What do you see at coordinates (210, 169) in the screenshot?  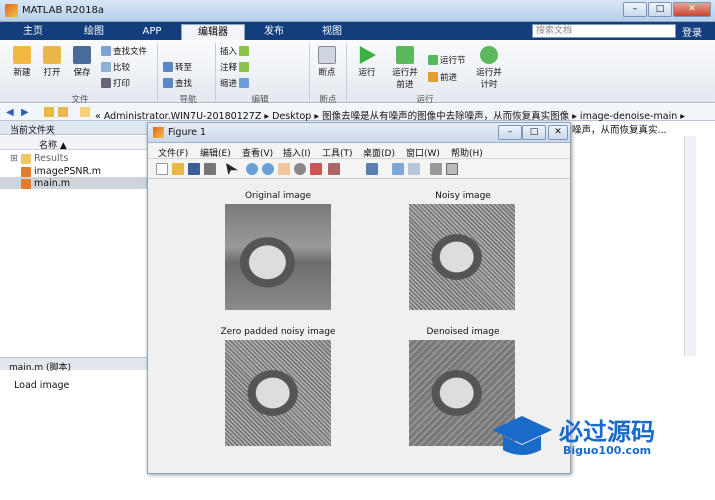 I see `print-icon` at bounding box center [210, 169].